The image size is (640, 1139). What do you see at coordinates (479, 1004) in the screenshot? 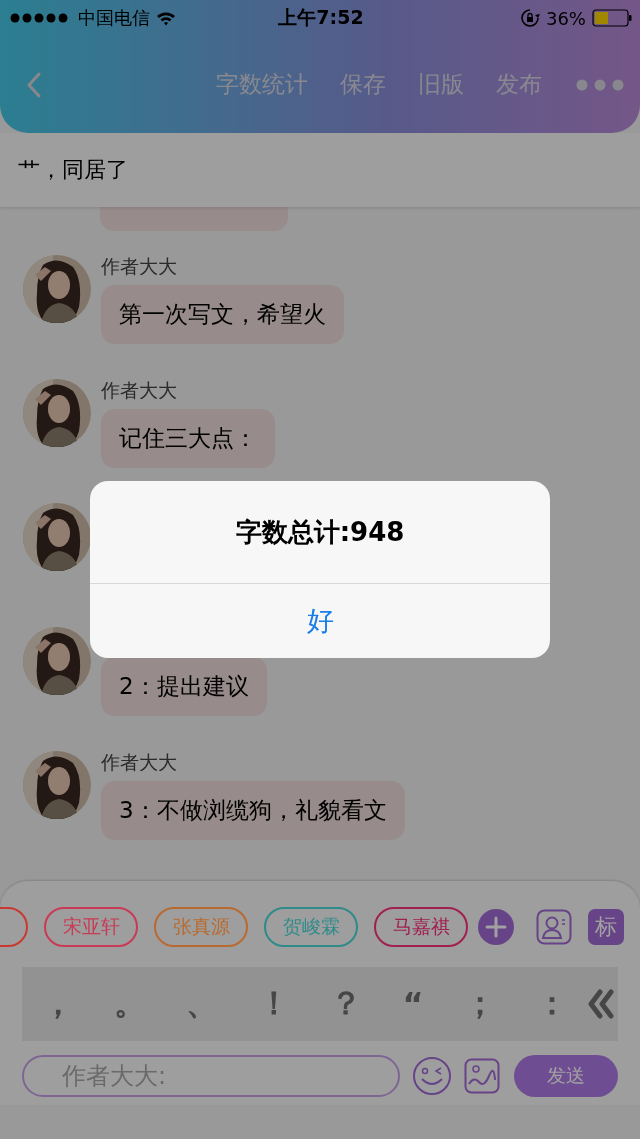
I see `punctuation-key: ；` at bounding box center [479, 1004].